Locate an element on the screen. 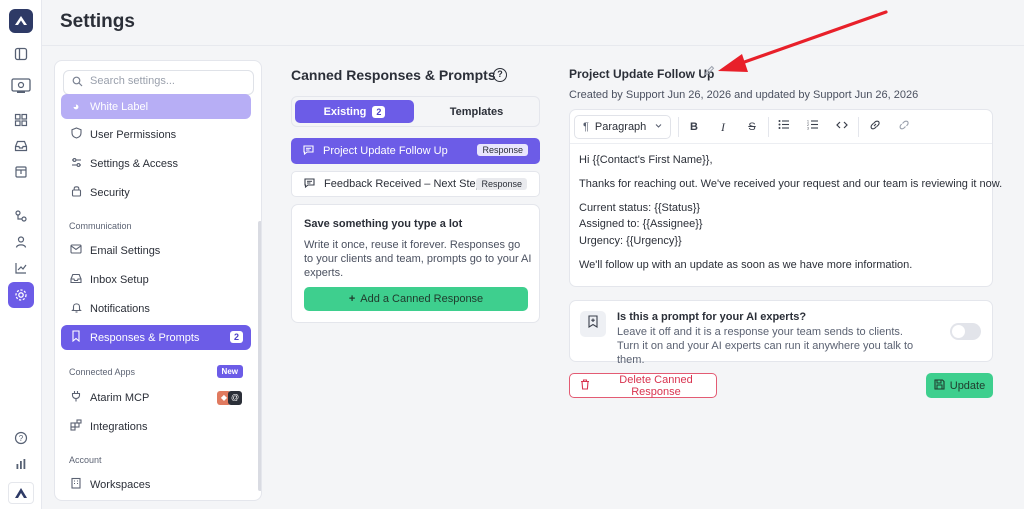 The height and width of the screenshot is (509, 1024). ai-prompt-toggle is located at coordinates (965, 331).